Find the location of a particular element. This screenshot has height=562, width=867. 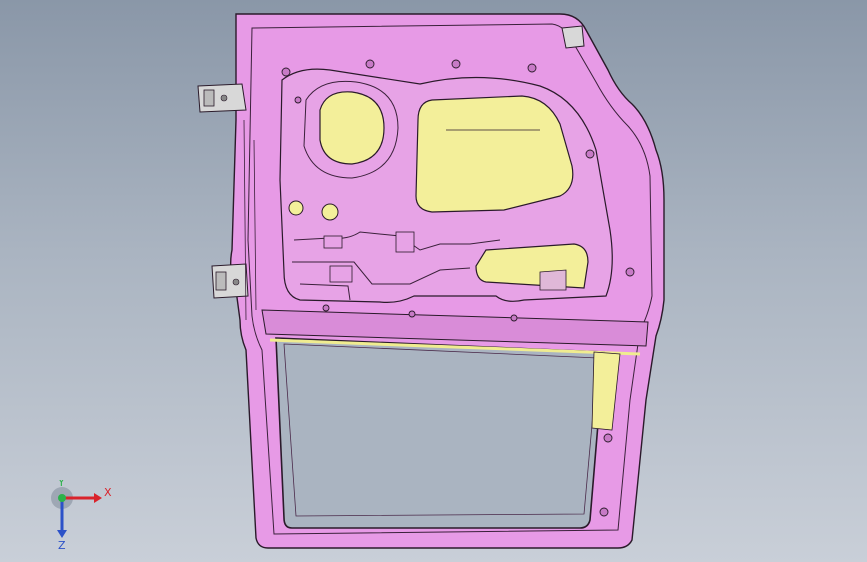

coordinate-triad: X Y Z is located at coordinates (81, 515).